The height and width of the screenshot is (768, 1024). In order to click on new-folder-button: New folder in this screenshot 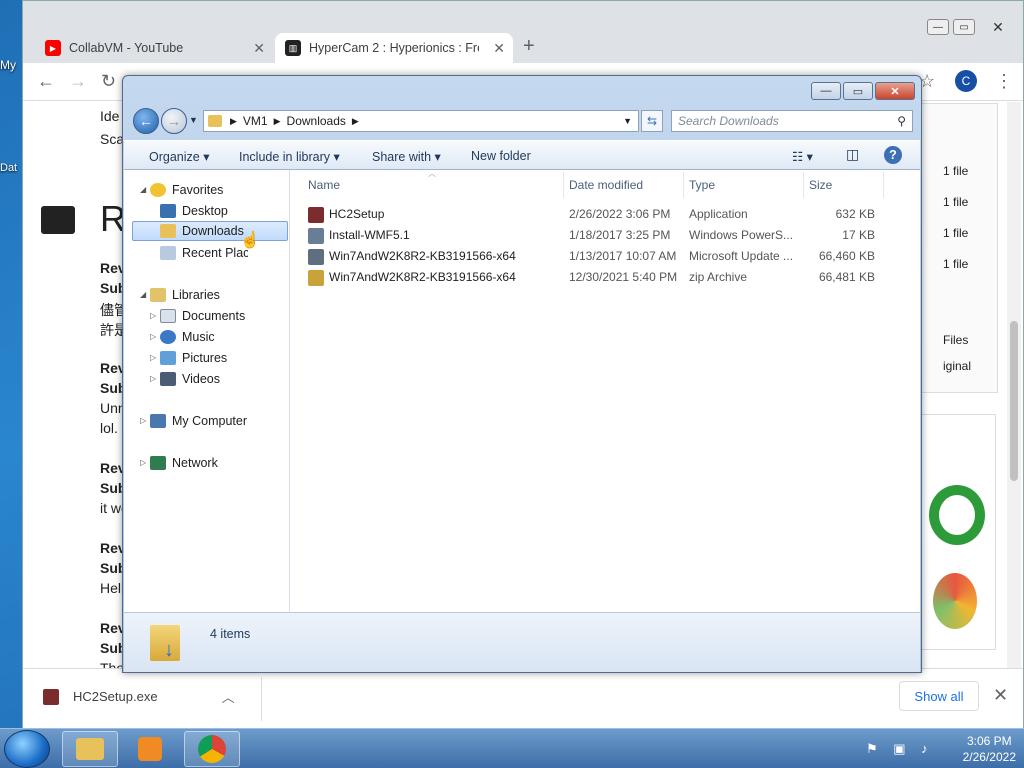, I will do `click(501, 156)`.